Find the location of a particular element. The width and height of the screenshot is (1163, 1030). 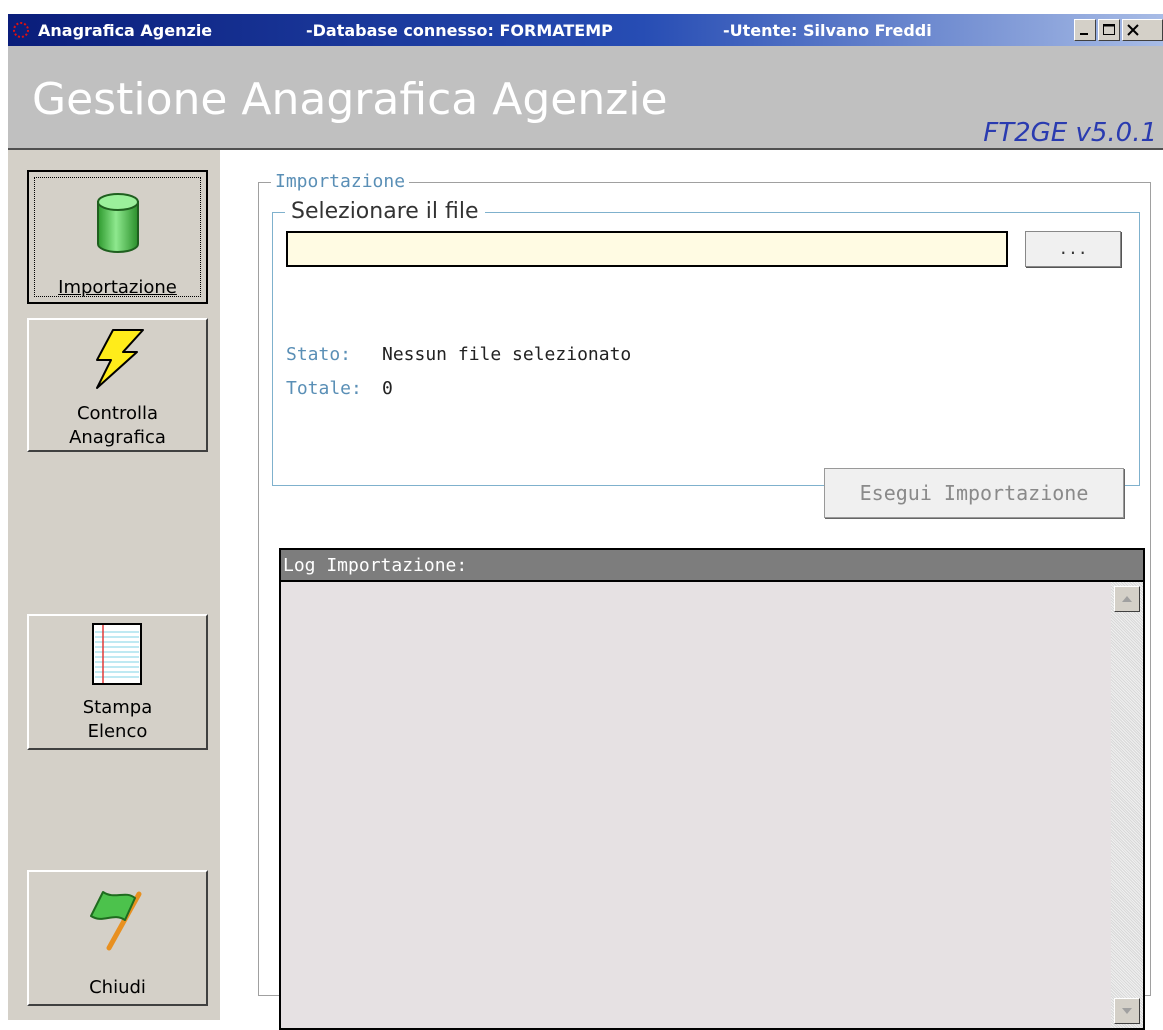

sidebar-item-label: Chiudi is located at coordinates (117, 987).